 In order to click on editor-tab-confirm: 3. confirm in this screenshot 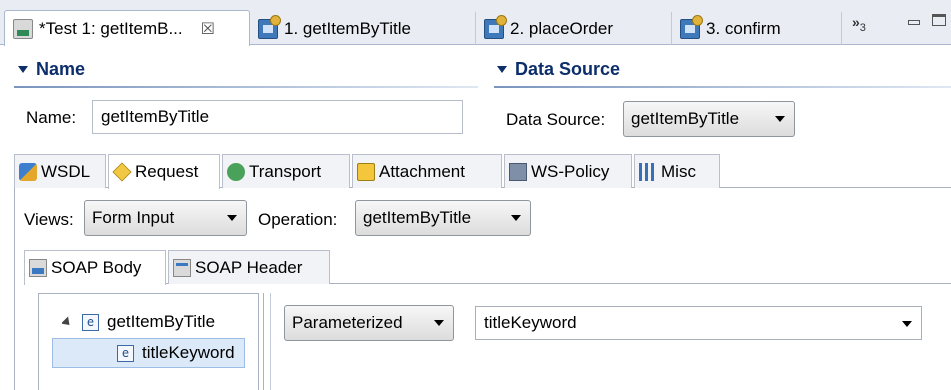, I will do `click(757, 28)`.